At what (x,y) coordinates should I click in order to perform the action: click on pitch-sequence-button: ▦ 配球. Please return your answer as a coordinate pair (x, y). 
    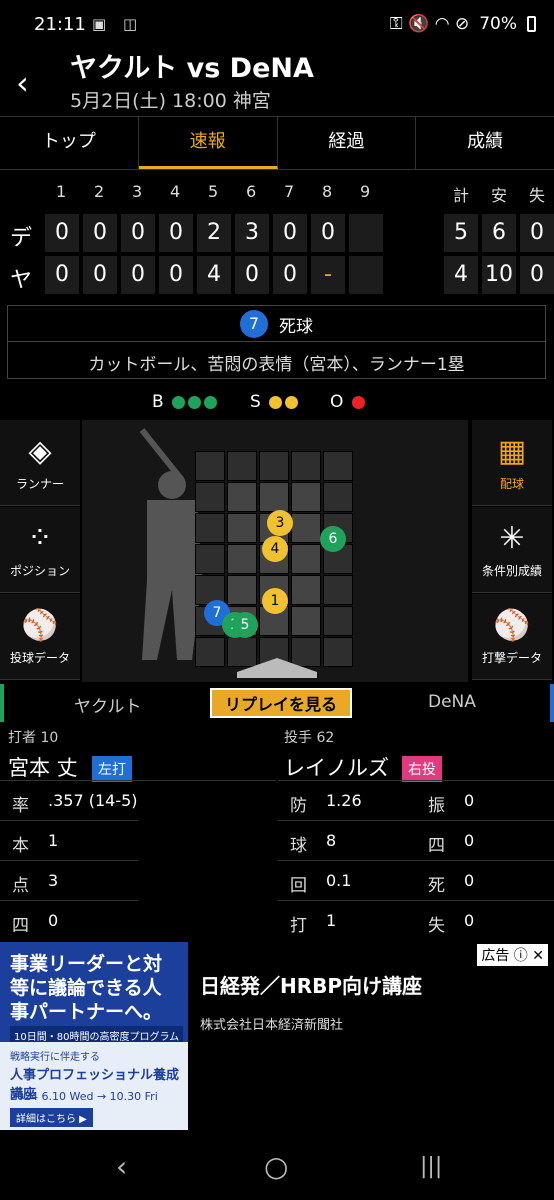
    Looking at the image, I should click on (512, 463).